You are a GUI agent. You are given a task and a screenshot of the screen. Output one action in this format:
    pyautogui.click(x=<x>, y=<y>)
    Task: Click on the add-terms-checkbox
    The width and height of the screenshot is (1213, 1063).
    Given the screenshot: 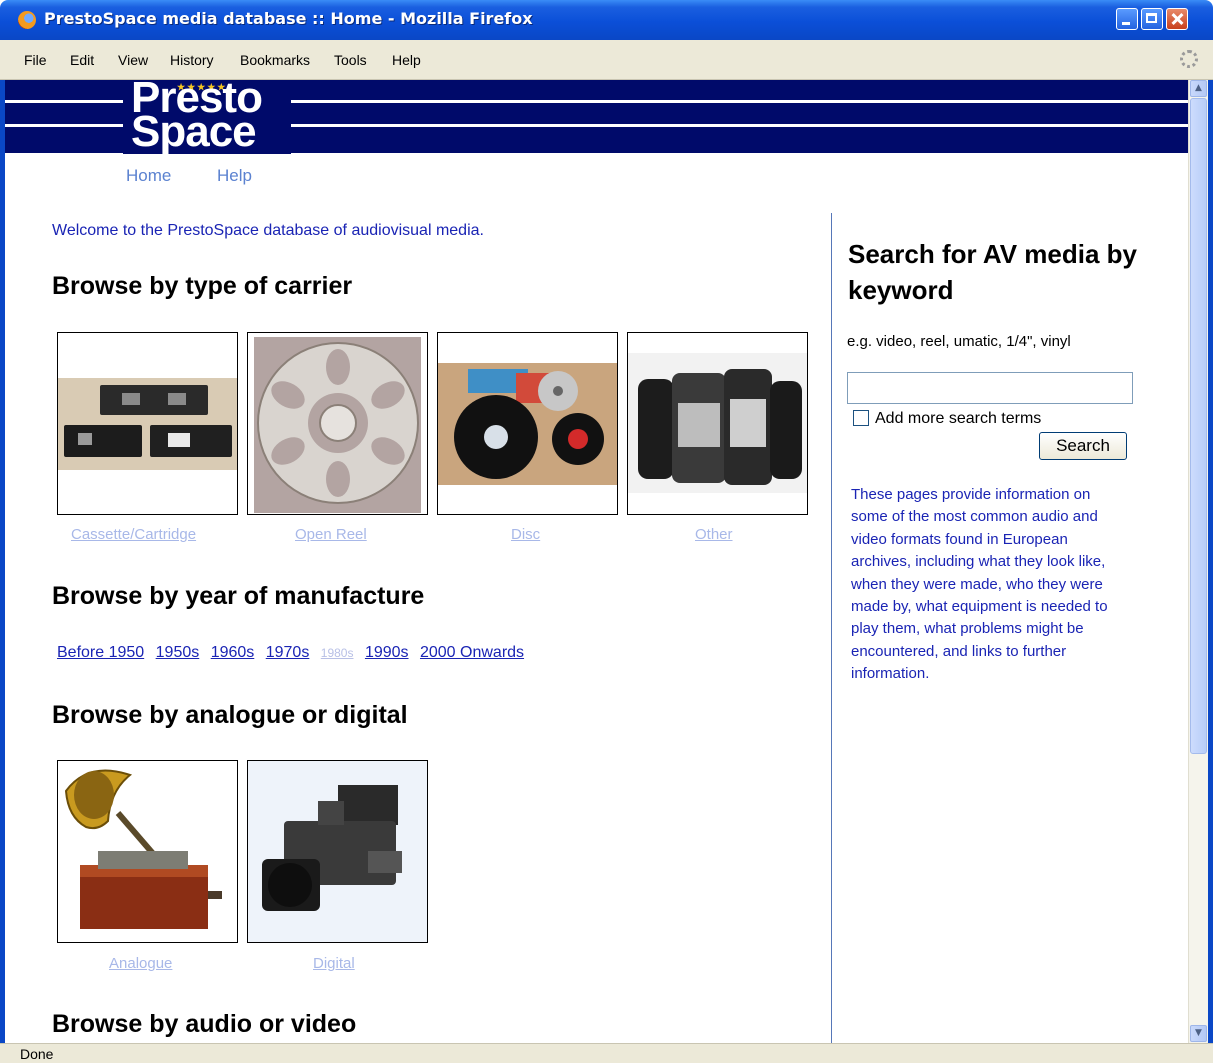 What is the action you would take?
    pyautogui.click(x=861, y=418)
    